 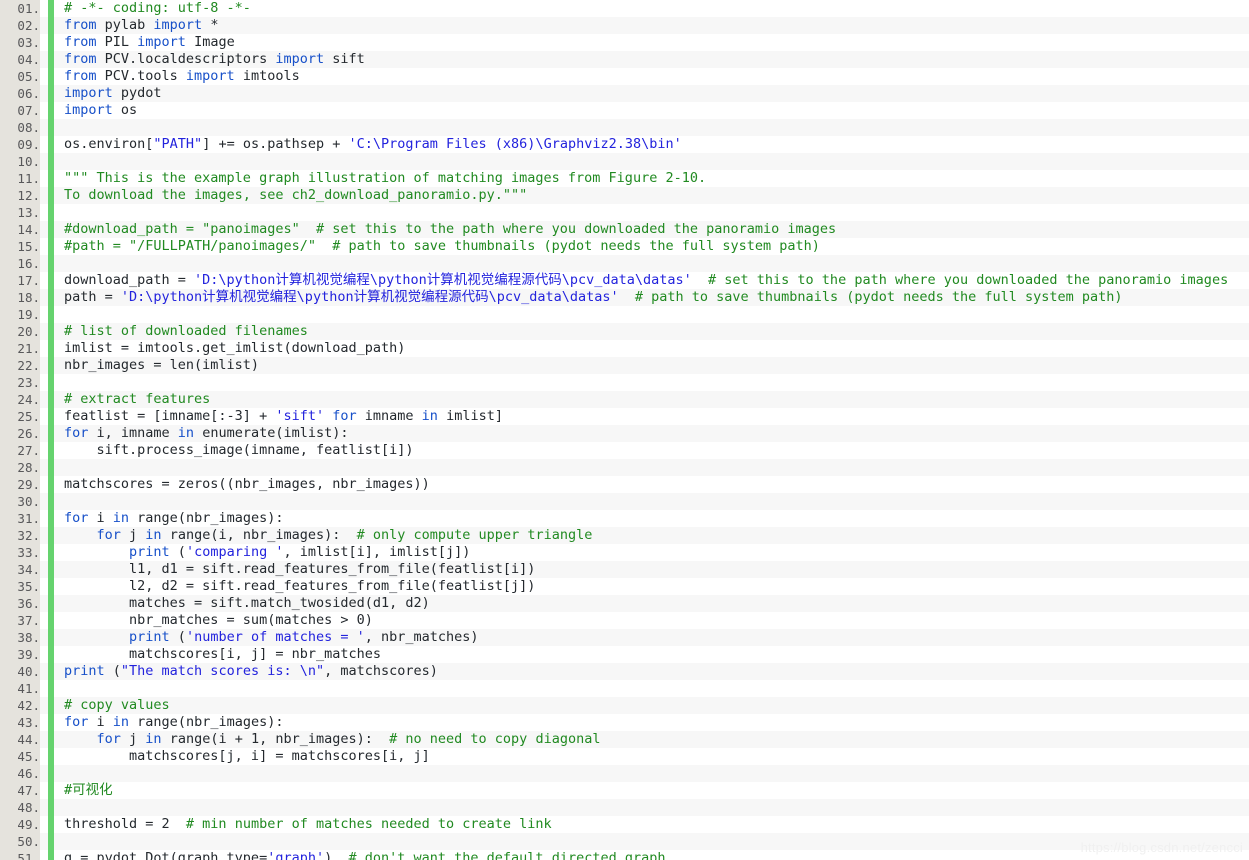 What do you see at coordinates (624, 365) in the screenshot?
I see `code-line: 22. nbr_images = len(imlist)` at bounding box center [624, 365].